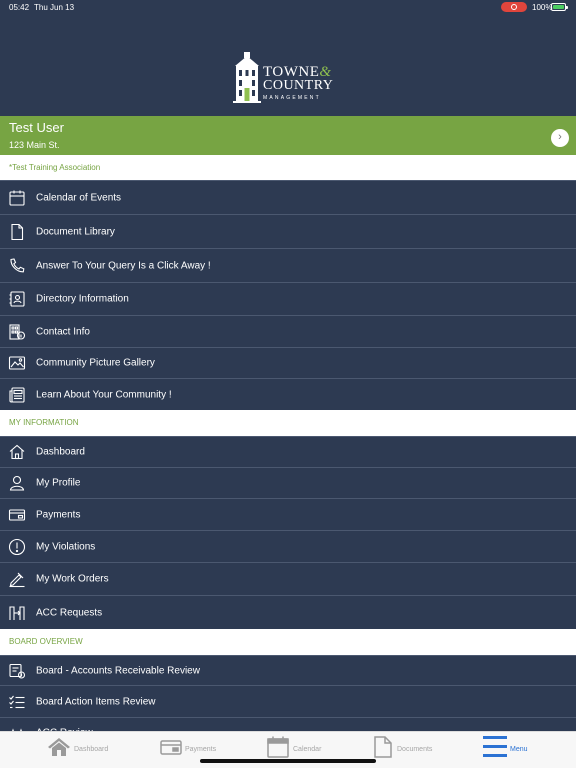 The image size is (576, 768). I want to click on user-address: 123 Main St., so click(34, 145).